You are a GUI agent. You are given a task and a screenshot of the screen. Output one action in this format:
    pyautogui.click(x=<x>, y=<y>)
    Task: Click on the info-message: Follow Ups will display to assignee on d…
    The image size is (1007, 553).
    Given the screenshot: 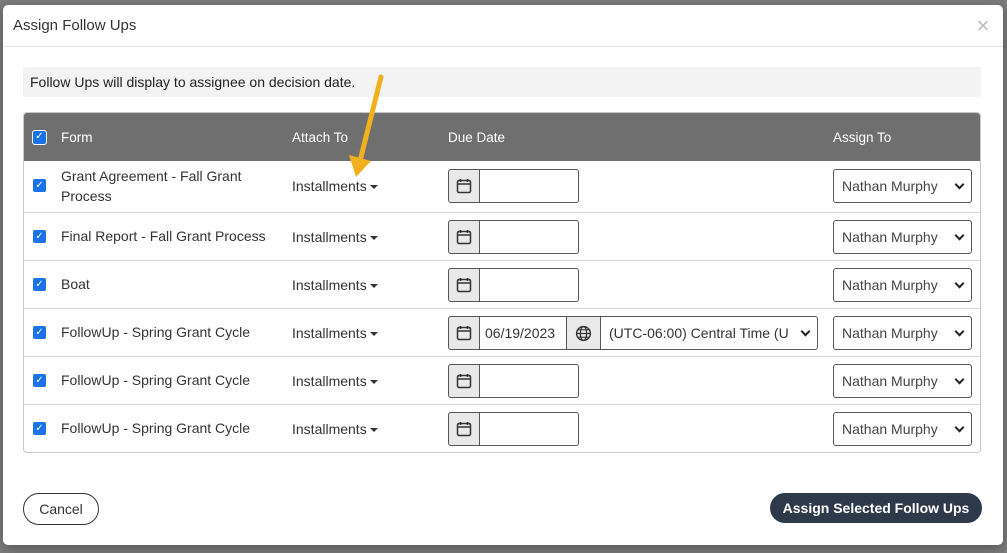 What is the action you would take?
    pyautogui.click(x=502, y=82)
    